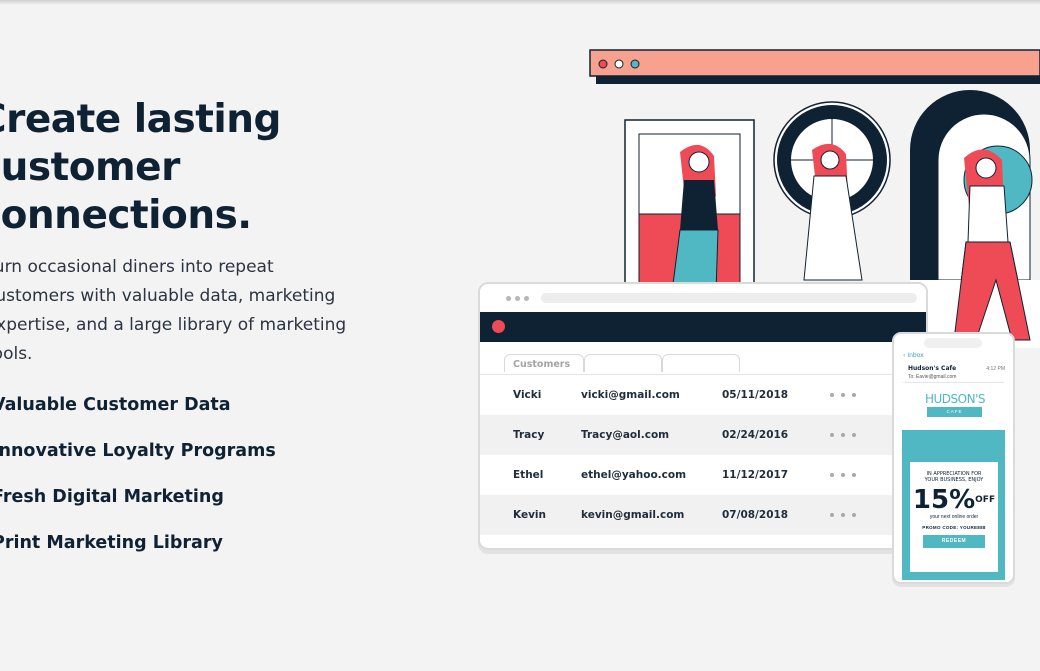 The width and height of the screenshot is (1040, 671). What do you see at coordinates (955, 399) in the screenshot?
I see `cafe-logo: HUDSON'S` at bounding box center [955, 399].